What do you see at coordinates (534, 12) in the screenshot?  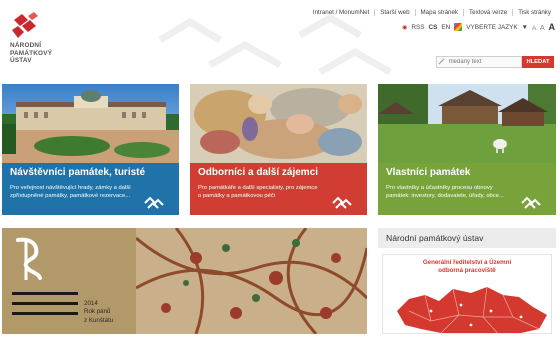 I see `link-print: Tisk stránky` at bounding box center [534, 12].